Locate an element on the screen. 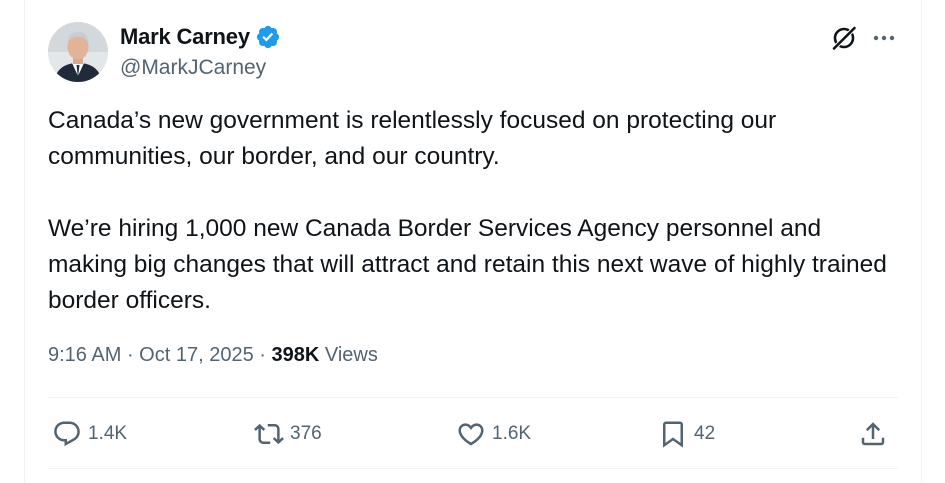  more-icon is located at coordinates (884, 38).